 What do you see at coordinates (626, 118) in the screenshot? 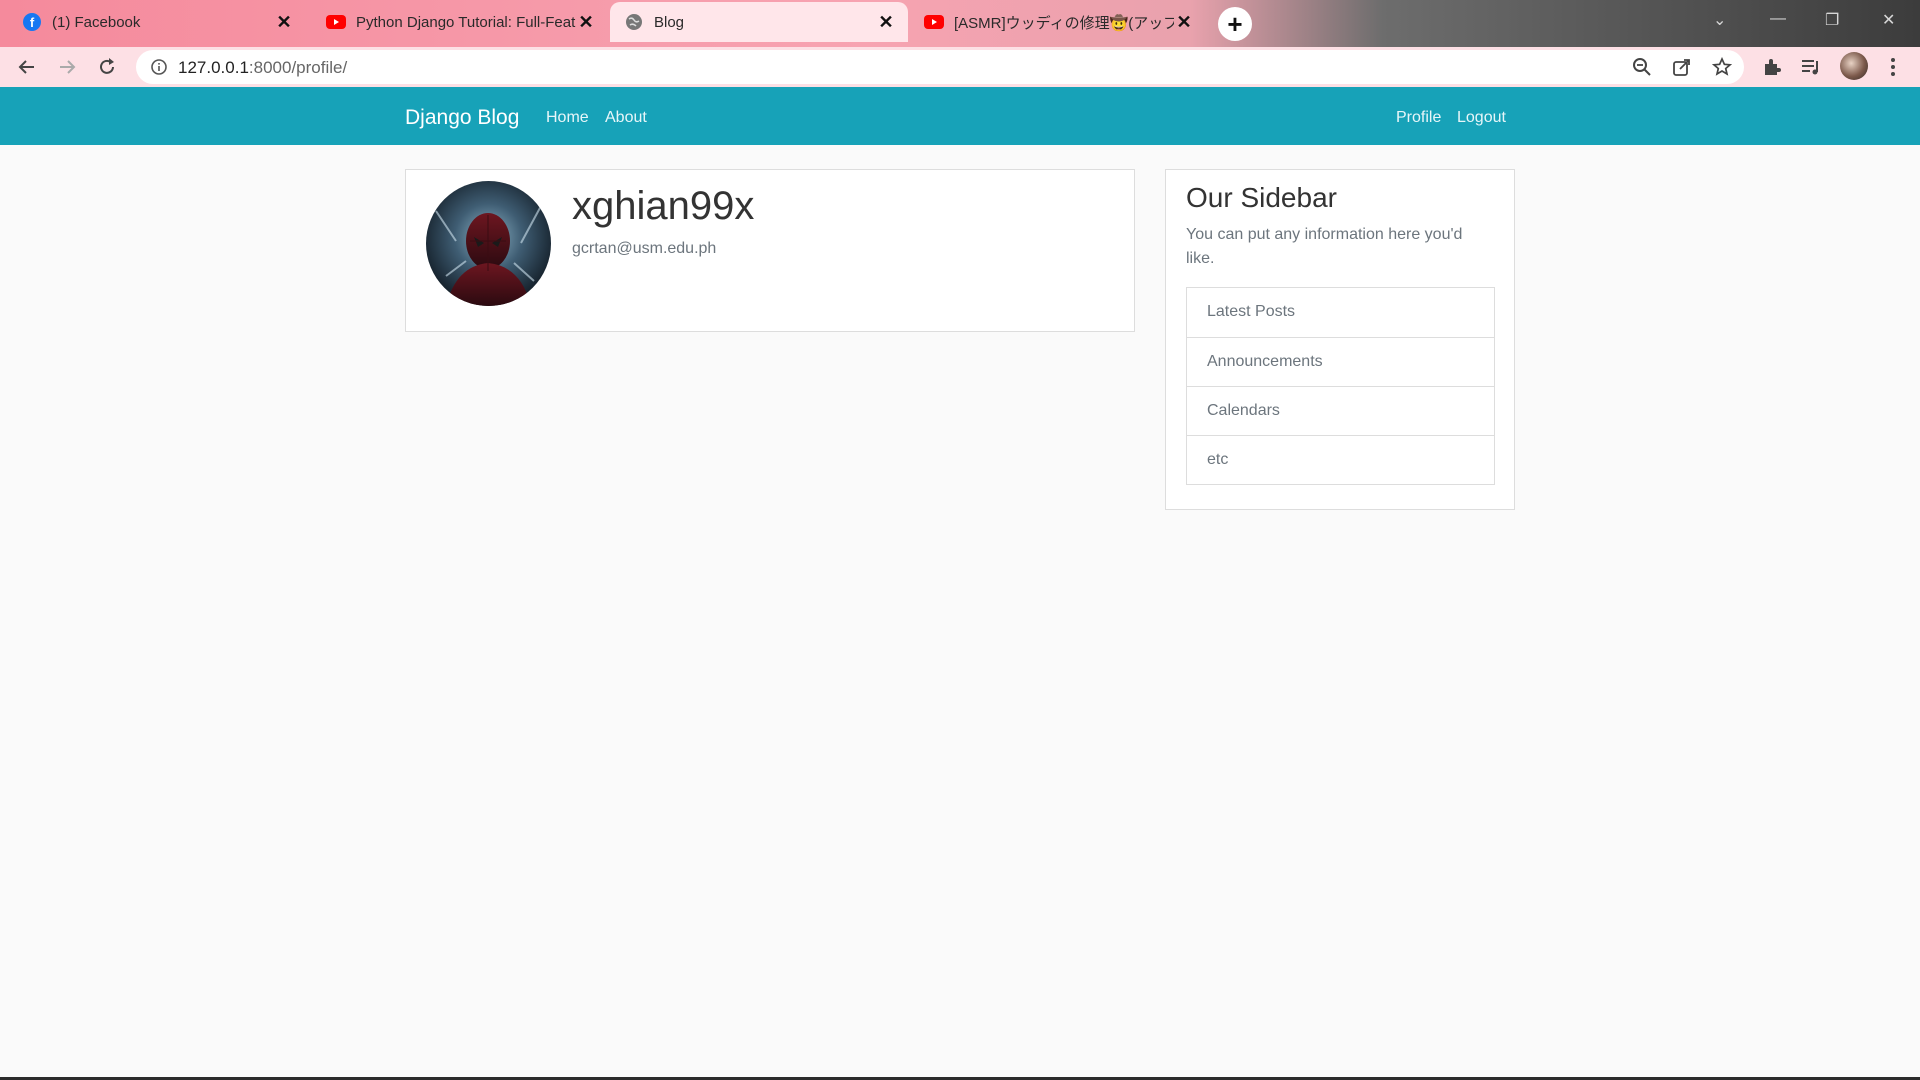
I see `nav-link-about: About` at bounding box center [626, 118].